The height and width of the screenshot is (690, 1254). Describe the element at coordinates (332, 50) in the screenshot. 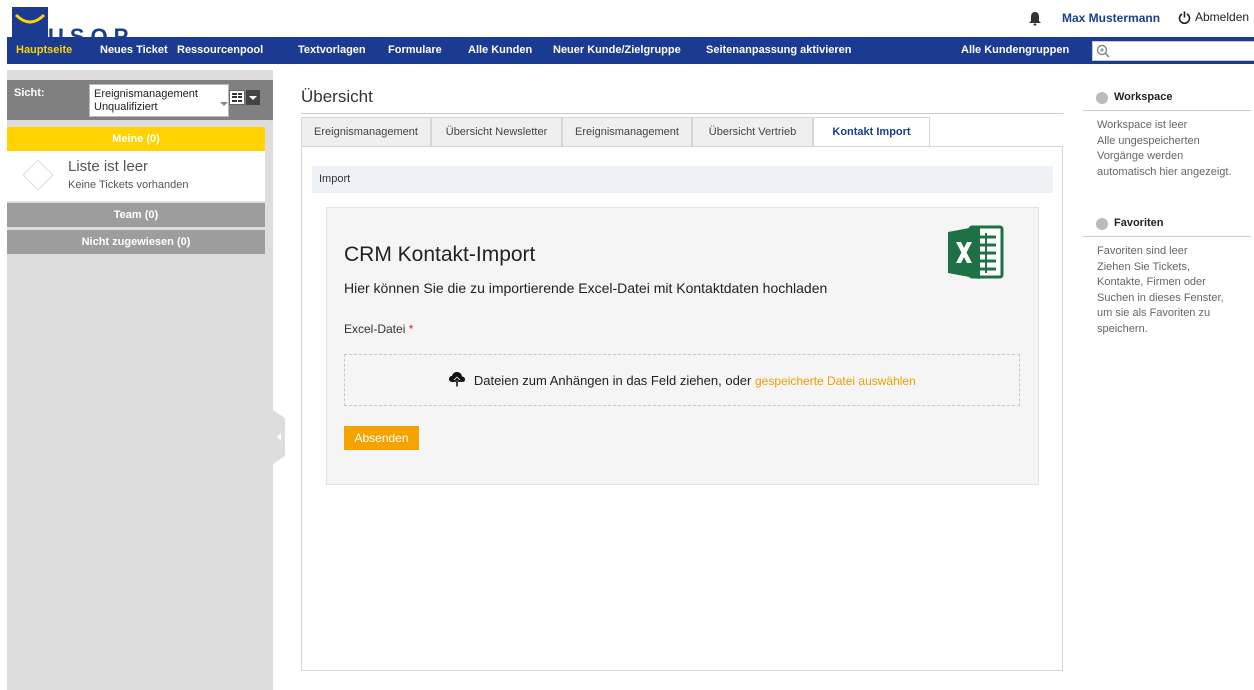

I see `nav-item-textvorlagen: Textvorlagen` at that location.